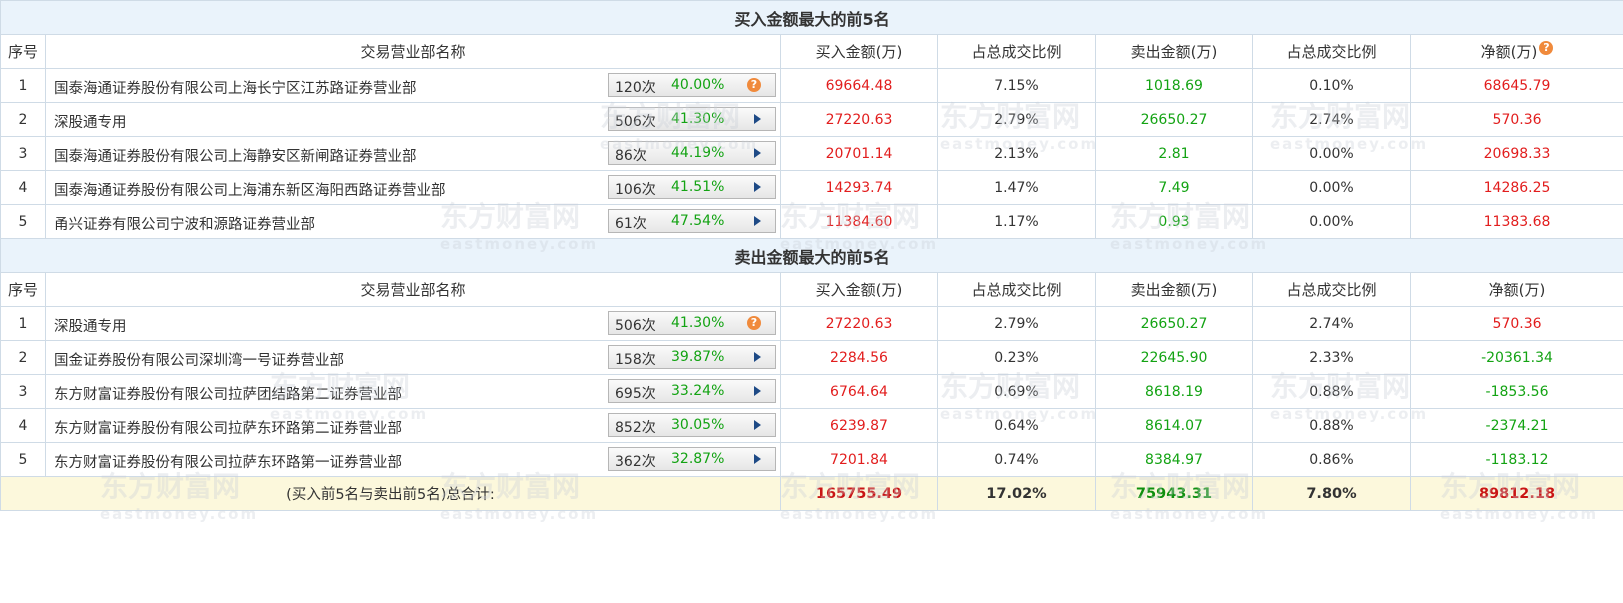 The height and width of the screenshot is (603, 1623). I want to click on broker-name-link: 国泰海通证券股份有限公司上海静安区新闸路证券营业部, so click(235, 155).